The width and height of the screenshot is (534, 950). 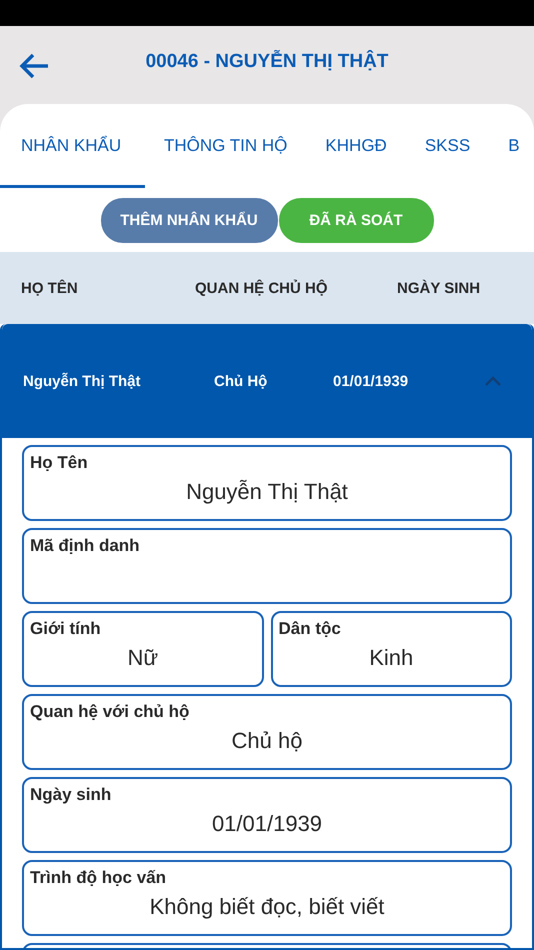 I want to click on back-arrow-icon, so click(x=34, y=66).